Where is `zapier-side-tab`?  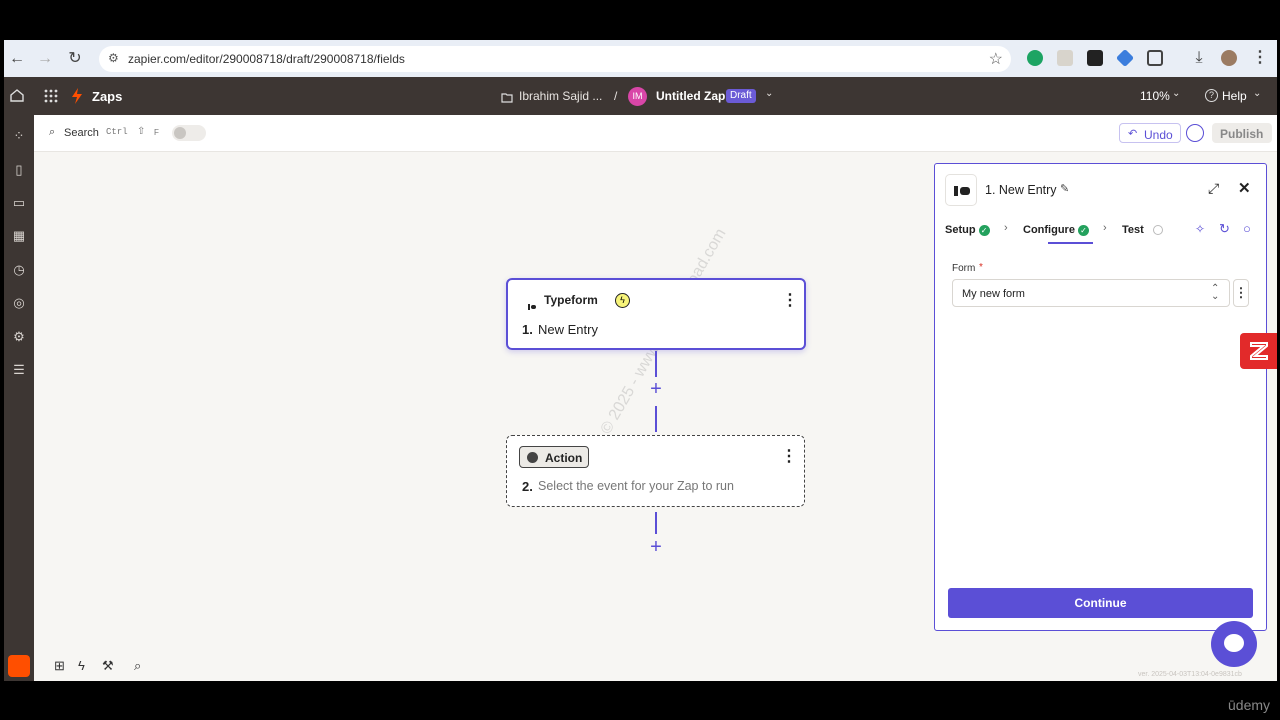 zapier-side-tab is located at coordinates (1258, 351).